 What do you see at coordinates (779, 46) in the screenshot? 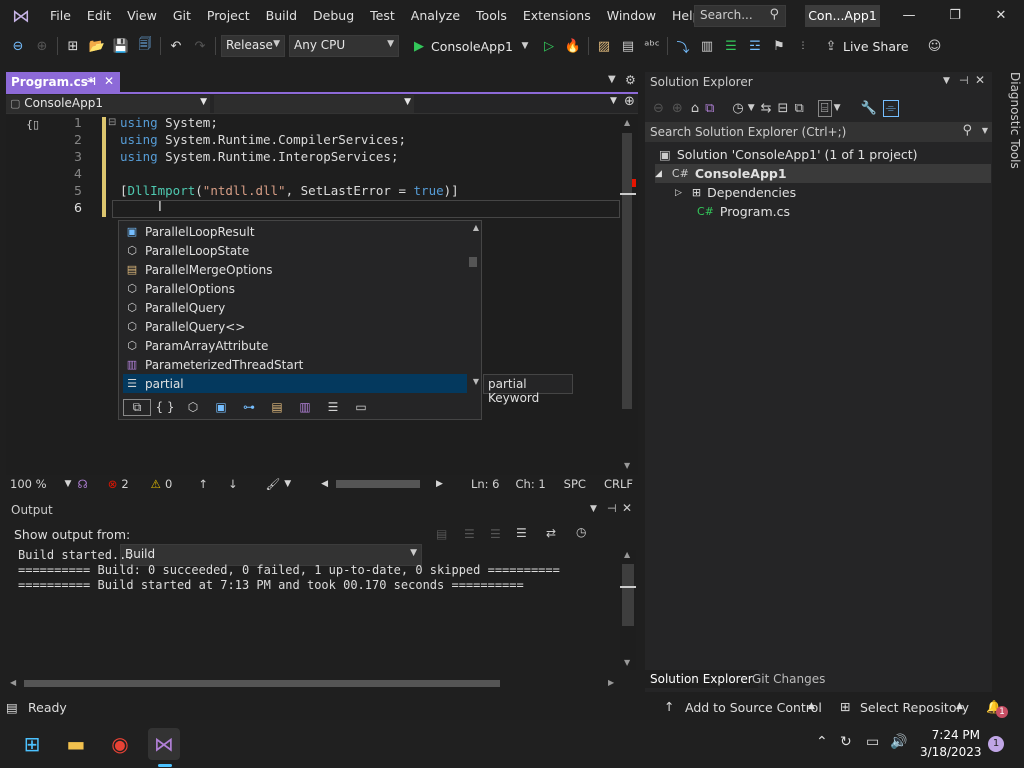
I see `bookmark-icon: ⚑` at bounding box center [779, 46].